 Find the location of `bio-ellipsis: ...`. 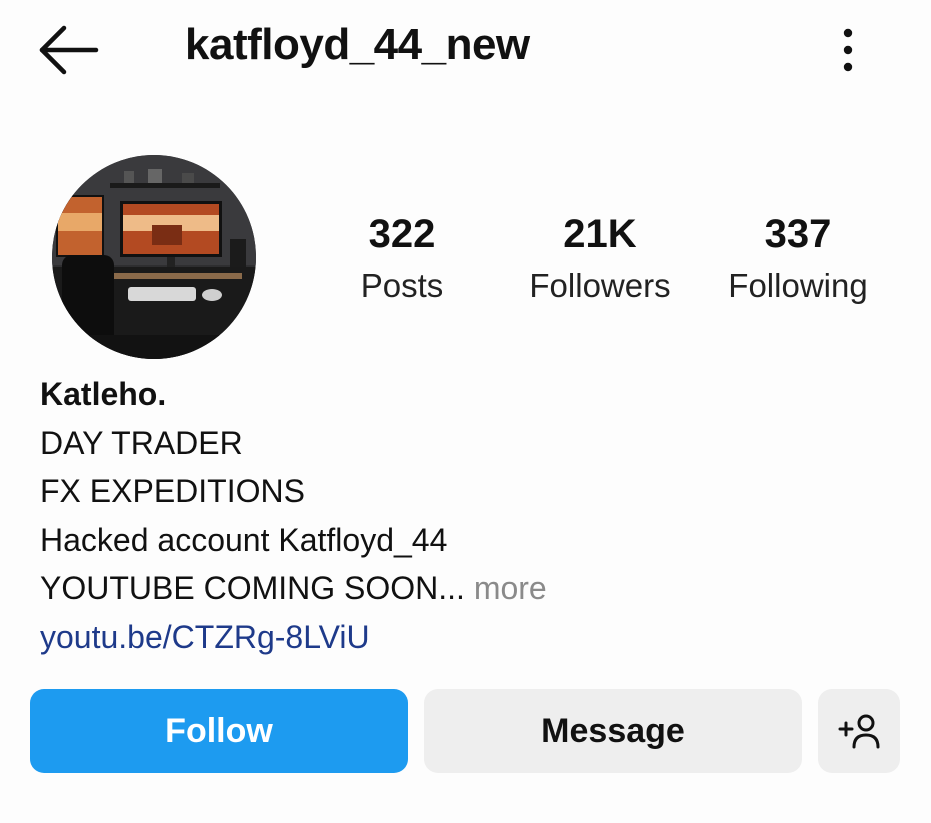

bio-ellipsis: ... is located at coordinates (451, 588).